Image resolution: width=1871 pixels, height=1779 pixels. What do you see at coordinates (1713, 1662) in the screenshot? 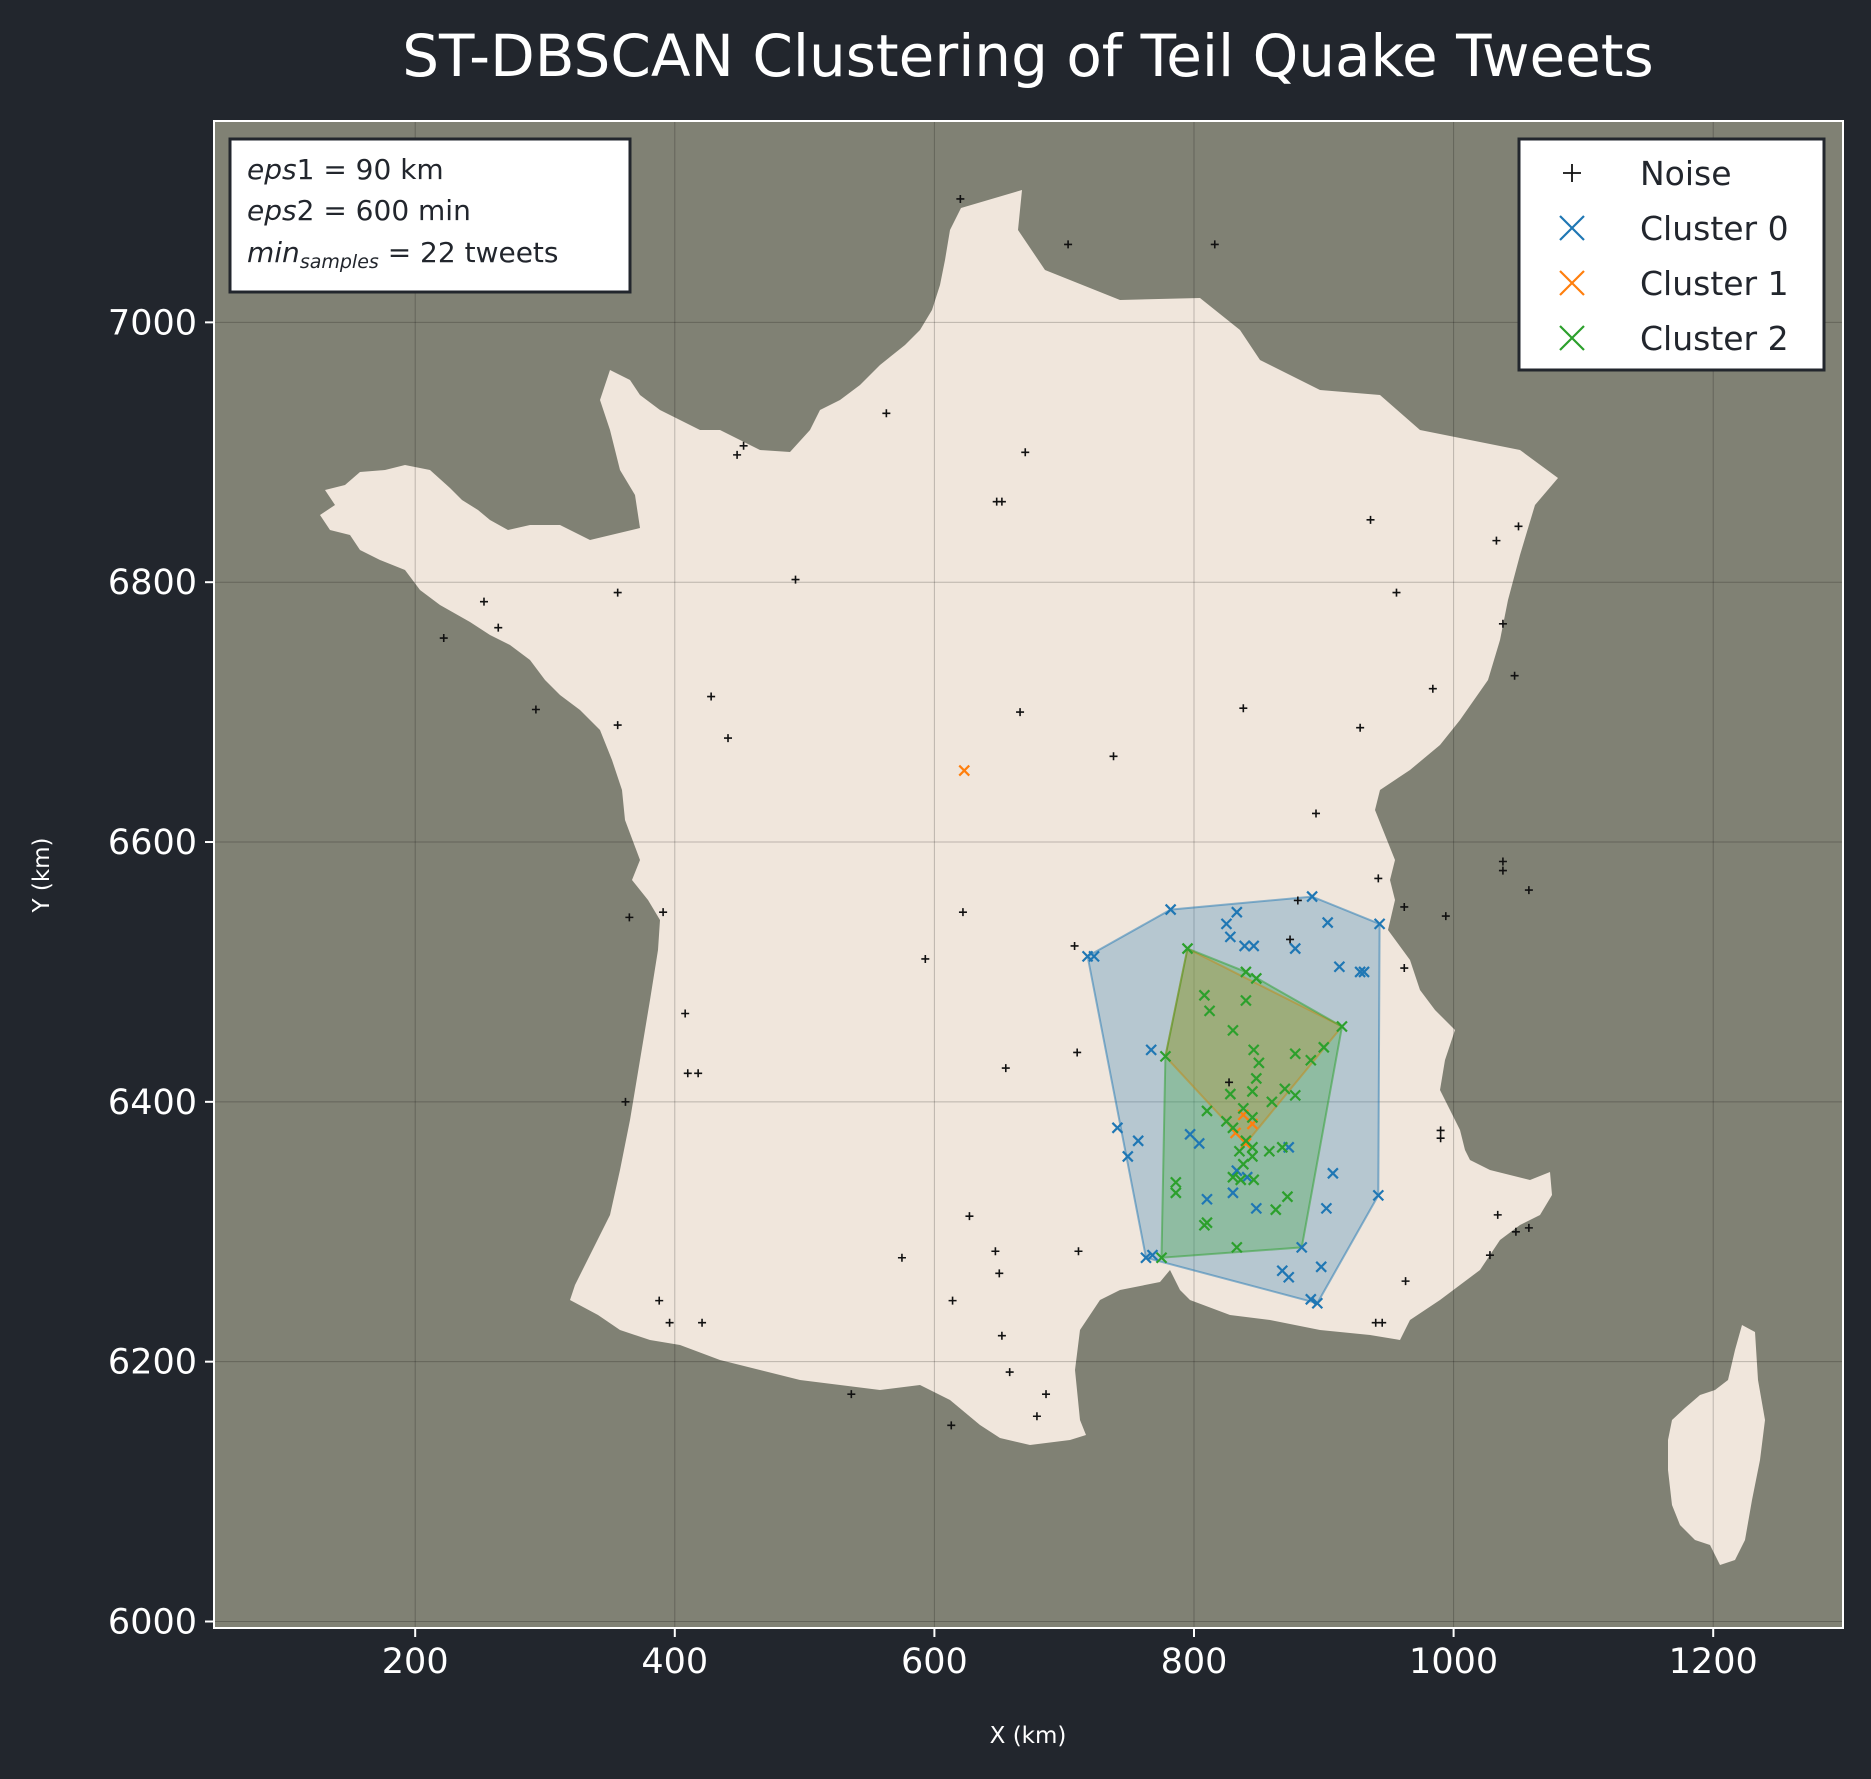
I see `x-tick-label: 1200` at bounding box center [1713, 1662].